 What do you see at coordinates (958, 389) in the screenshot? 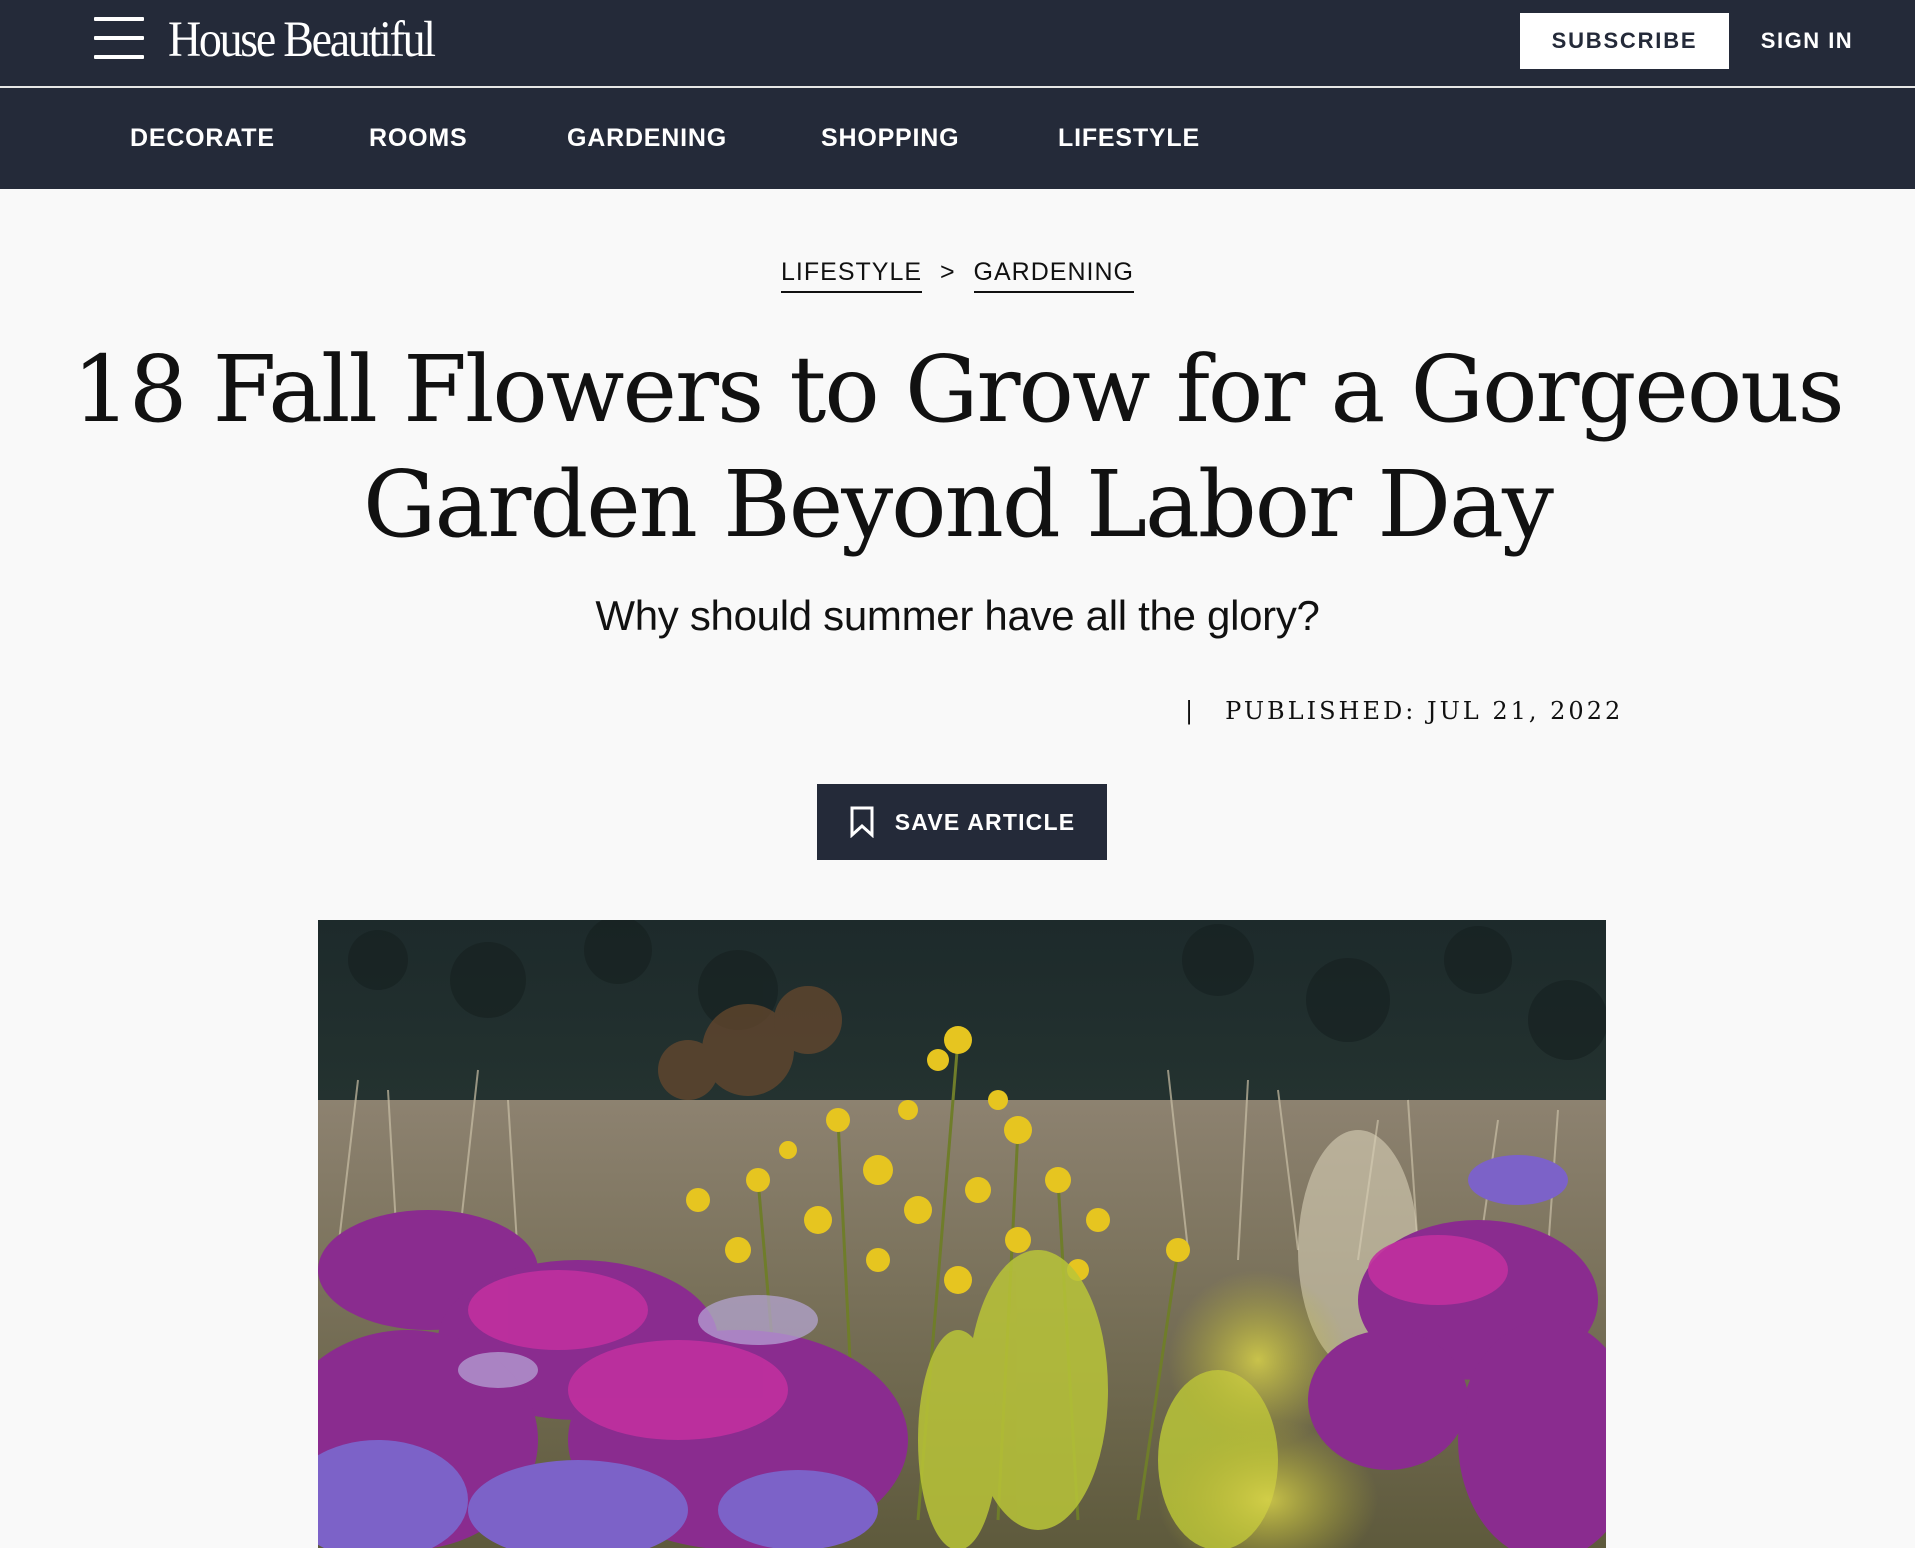
I see `article-title-line-1: 18 Fall Flowers to Grow for a Gorgeous` at bounding box center [958, 389].